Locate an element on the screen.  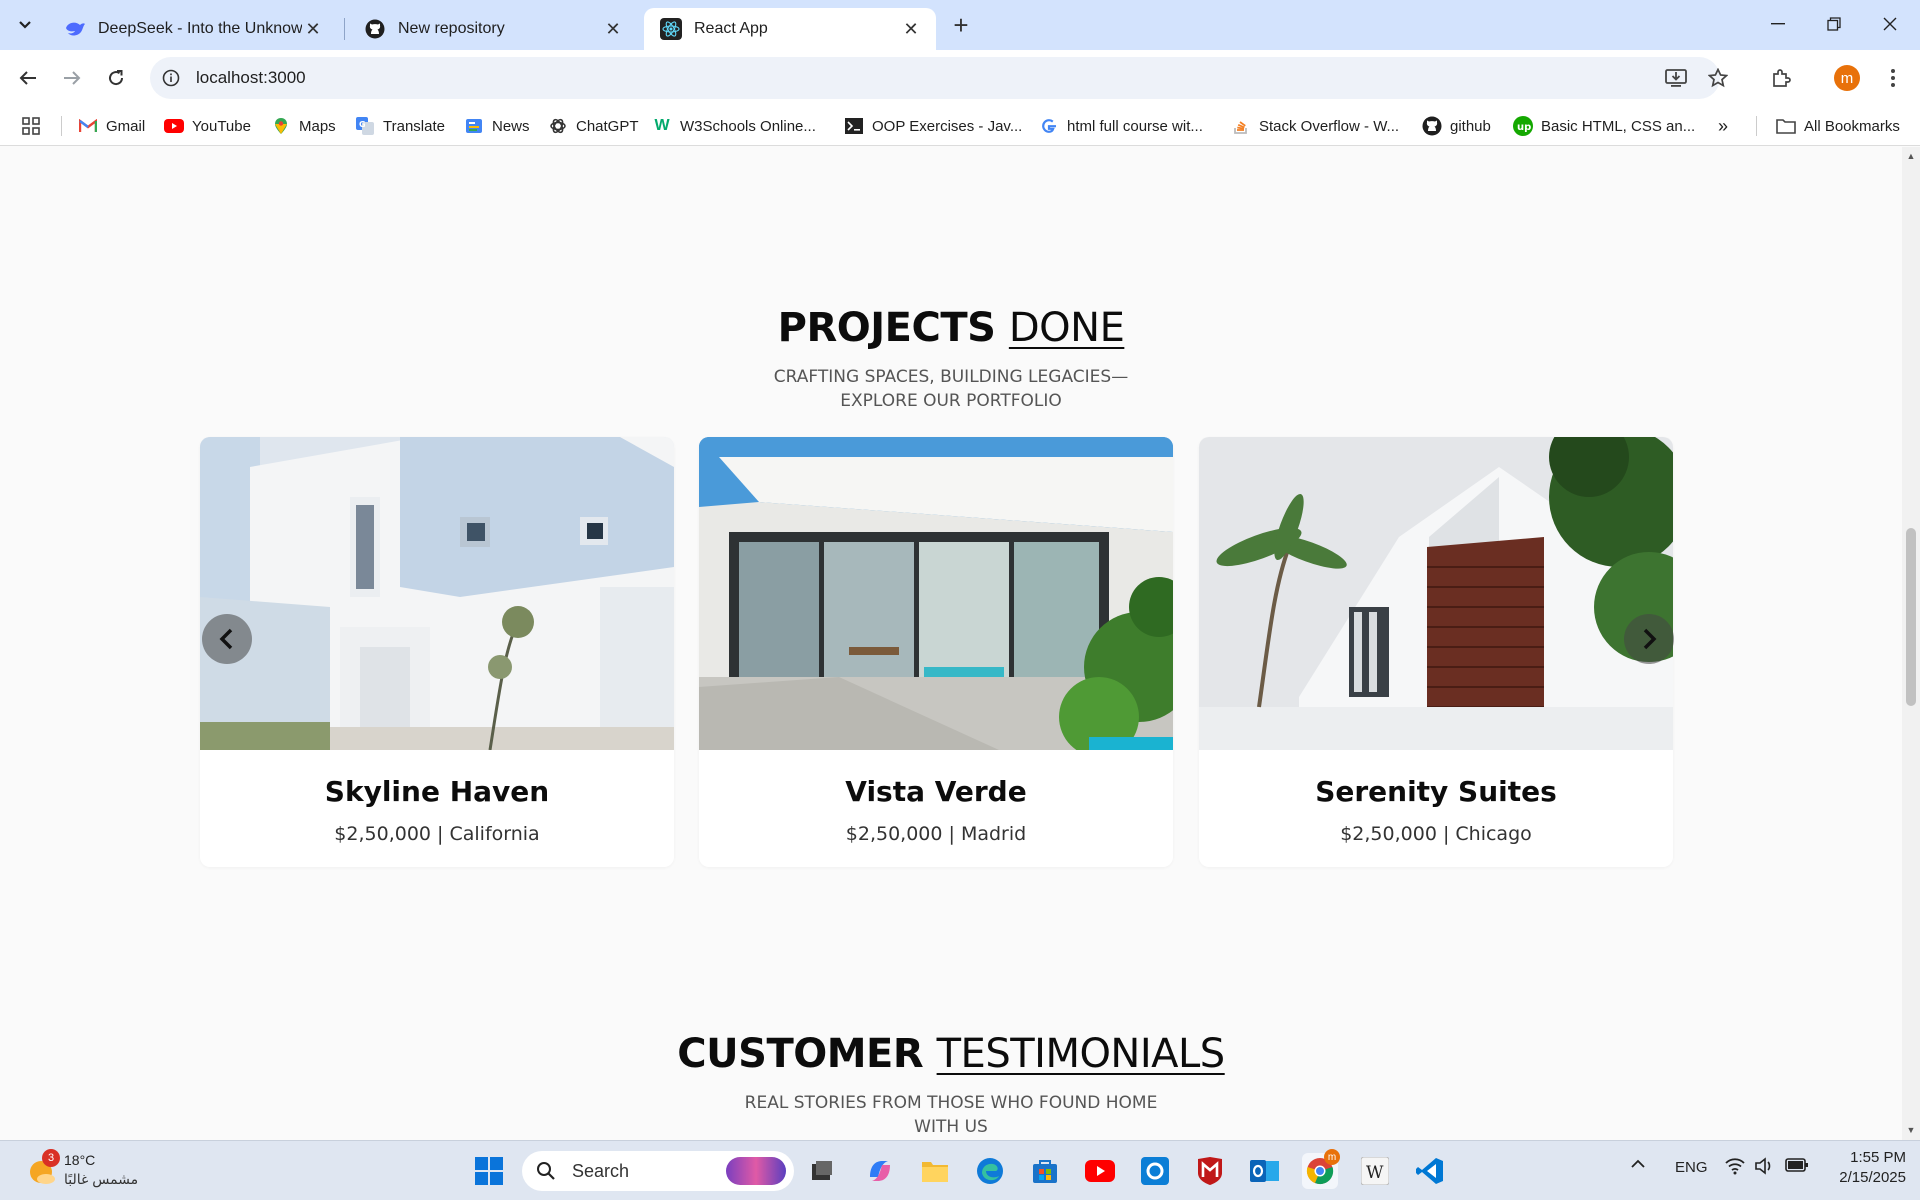
scroll-up-arrow-icon: ▲ is located at coordinates (1911, 156).